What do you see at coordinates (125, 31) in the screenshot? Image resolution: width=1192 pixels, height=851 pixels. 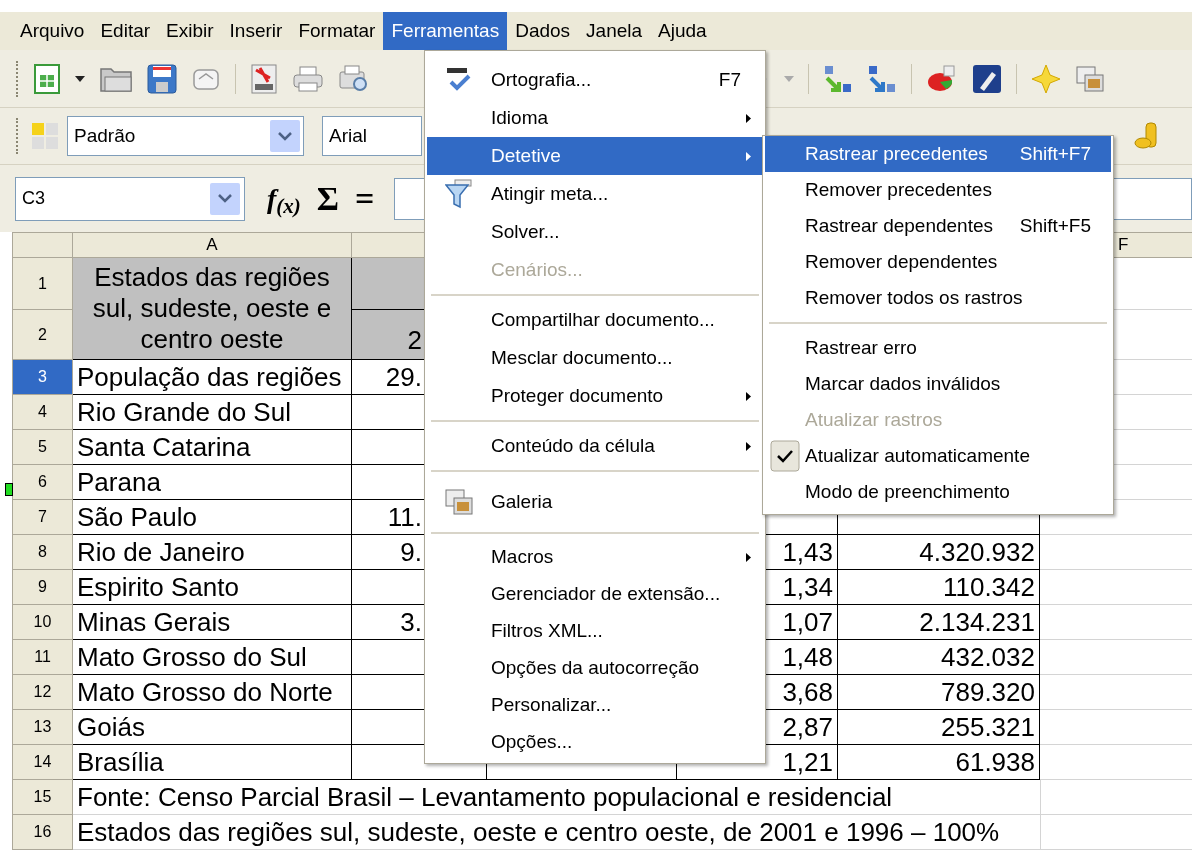 I see `menu-bar-item: Editar` at bounding box center [125, 31].